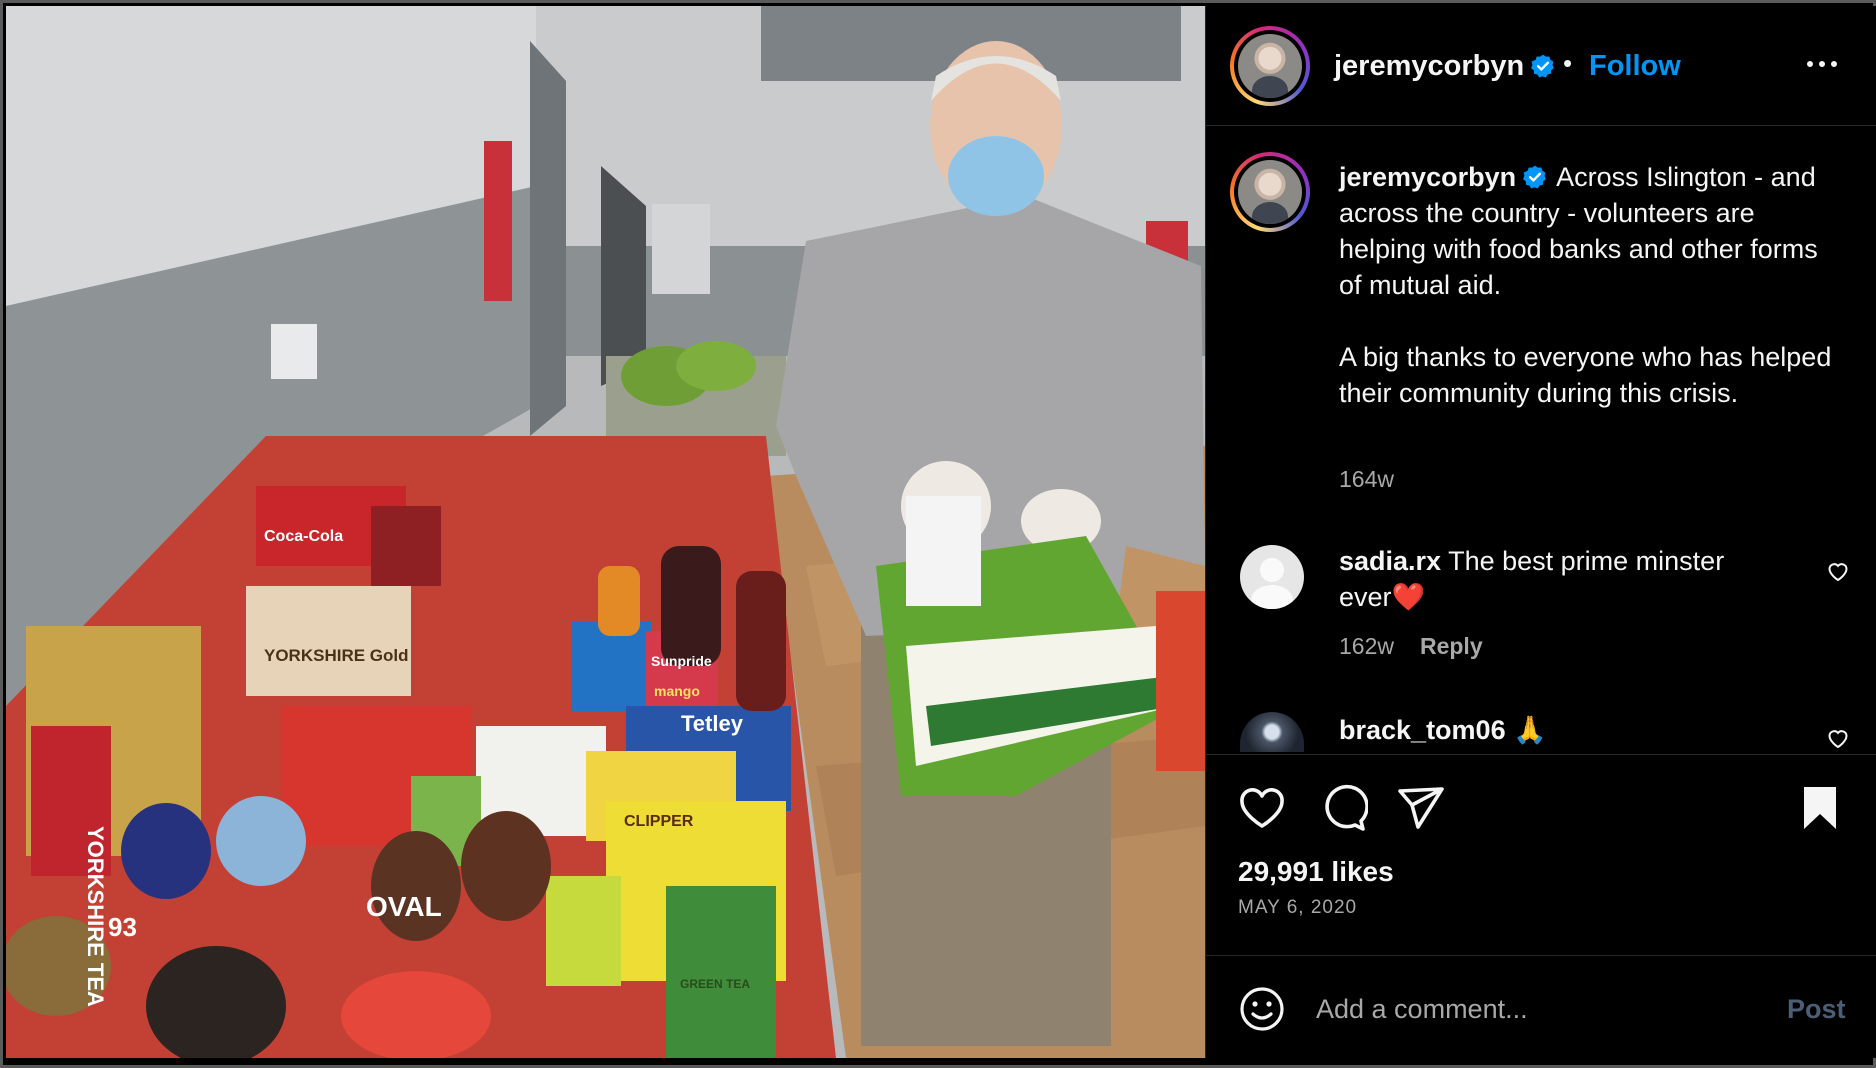 Image resolution: width=1876 pixels, height=1068 pixels. I want to click on svg-text: YORKSHIRE TEA, so click(95, 916).